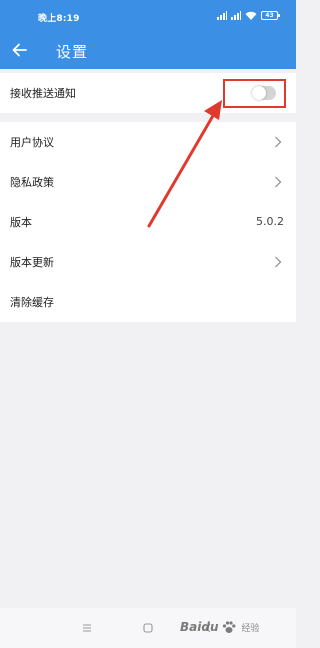  I want to click on status-icons: 43, so click(248, 15).